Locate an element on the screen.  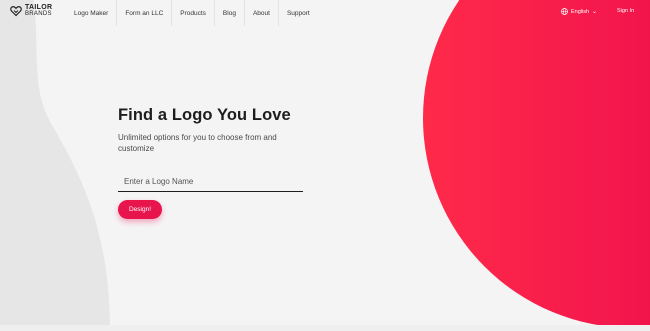
nav-item-products: Products is located at coordinates (193, 13).